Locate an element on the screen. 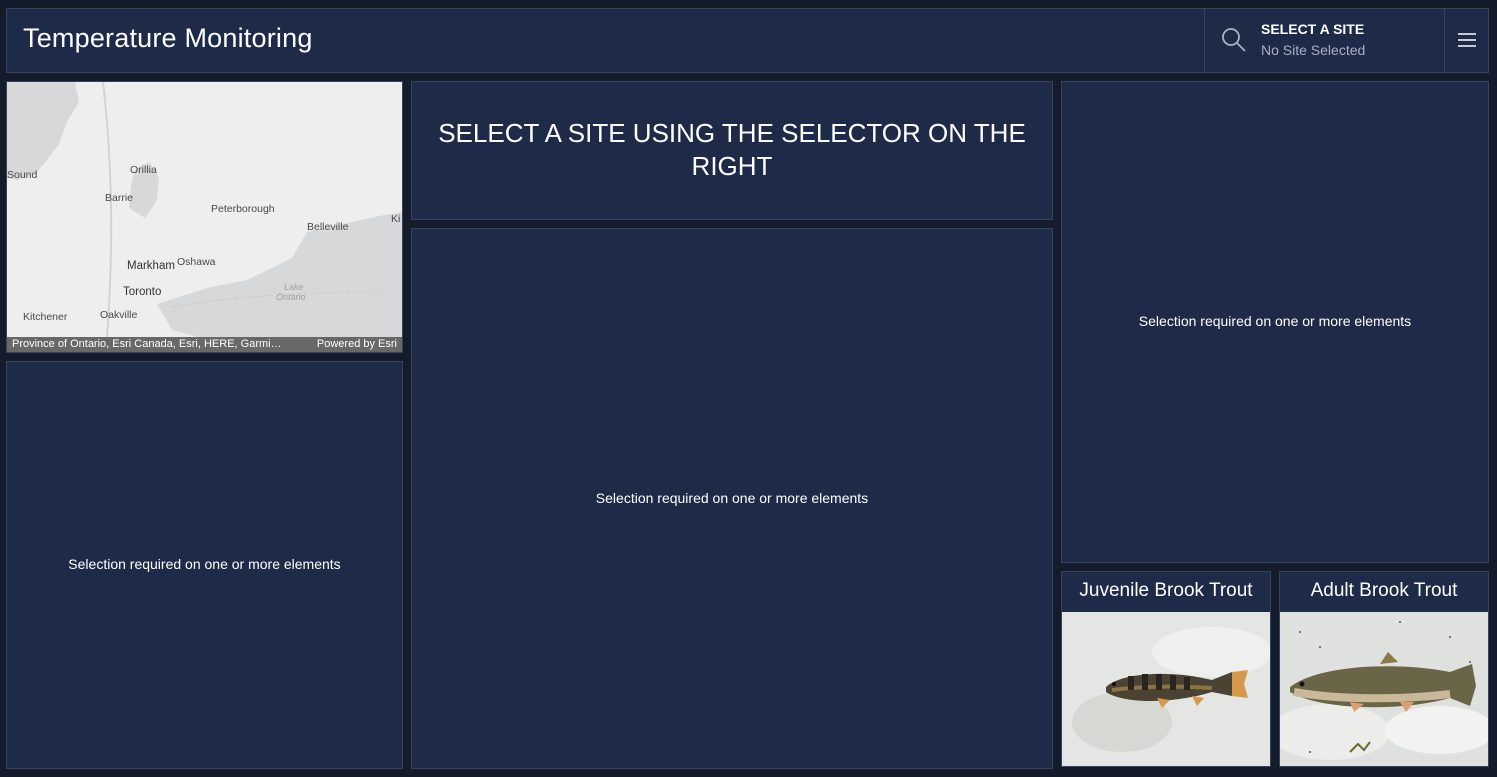 This screenshot has height=777, width=1497. map-place-oakville: Oakville is located at coordinates (119, 315).